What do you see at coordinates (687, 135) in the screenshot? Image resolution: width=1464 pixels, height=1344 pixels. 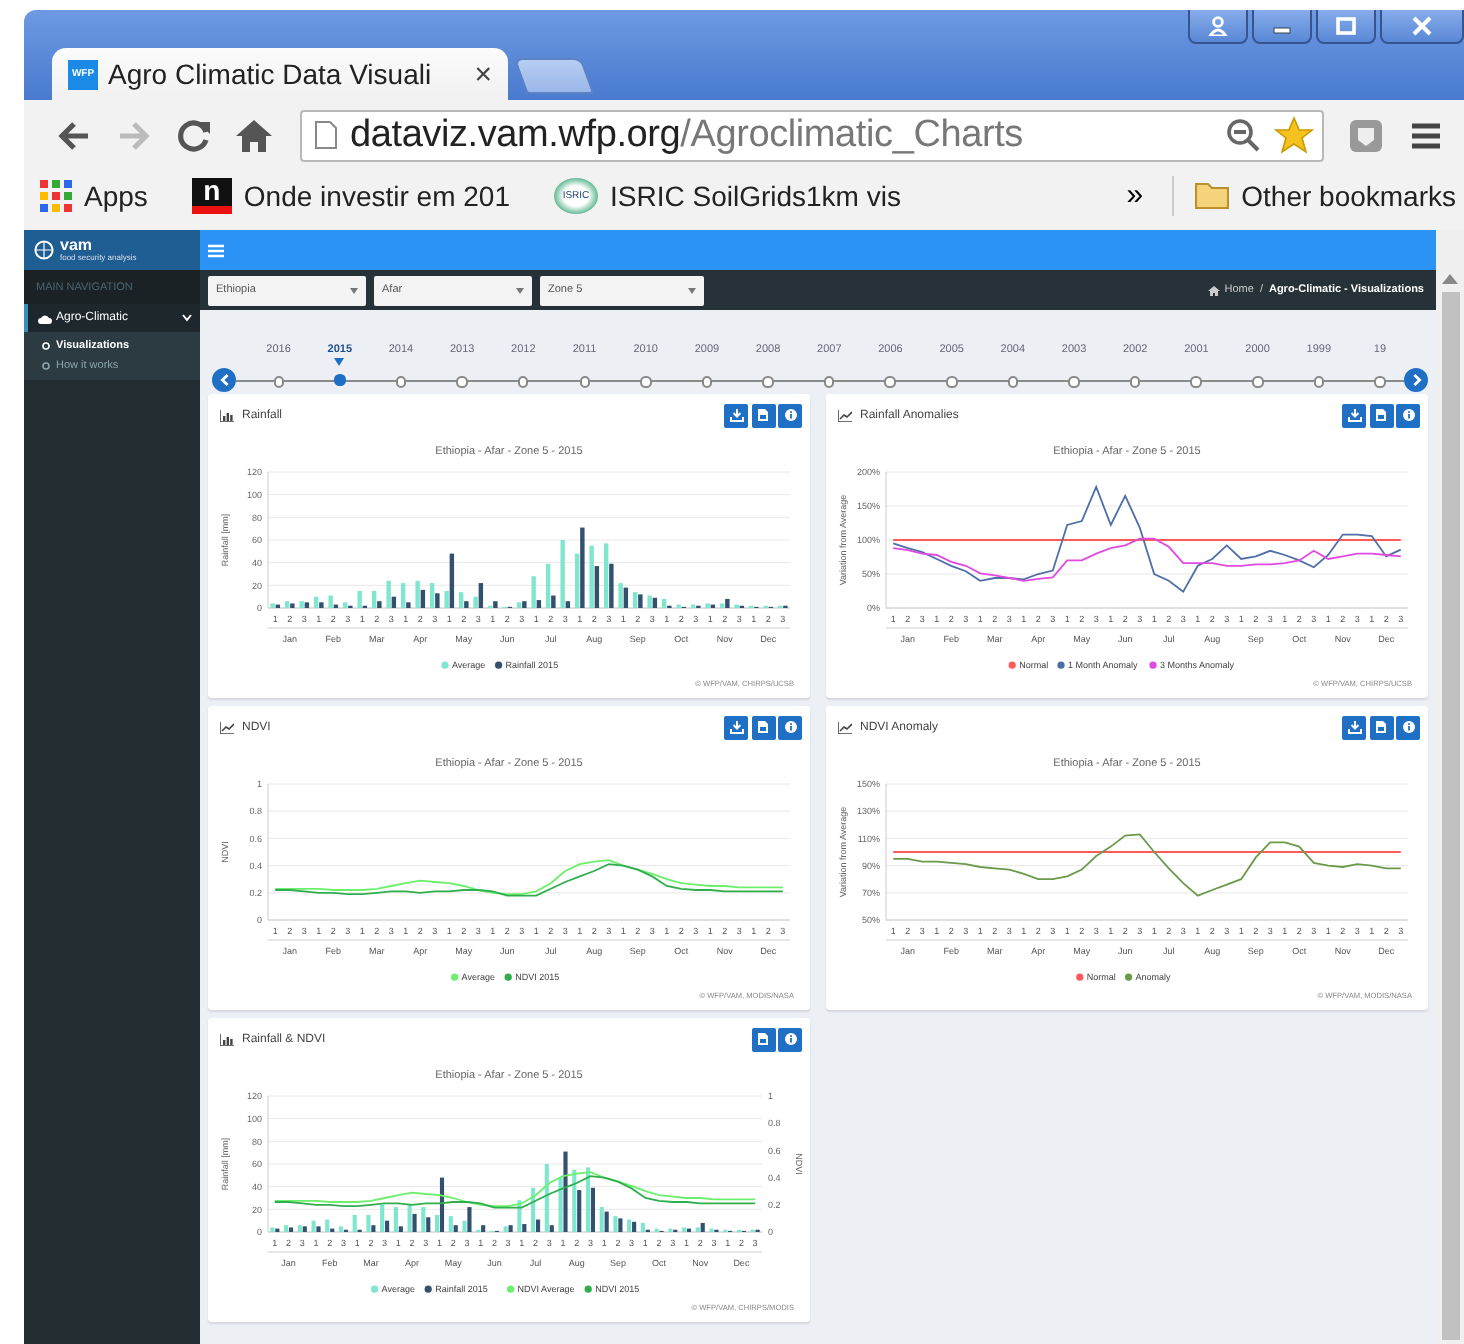 I see `url-text: dataviz.vam.wfp.org/Agroclimatic_Charts` at bounding box center [687, 135].